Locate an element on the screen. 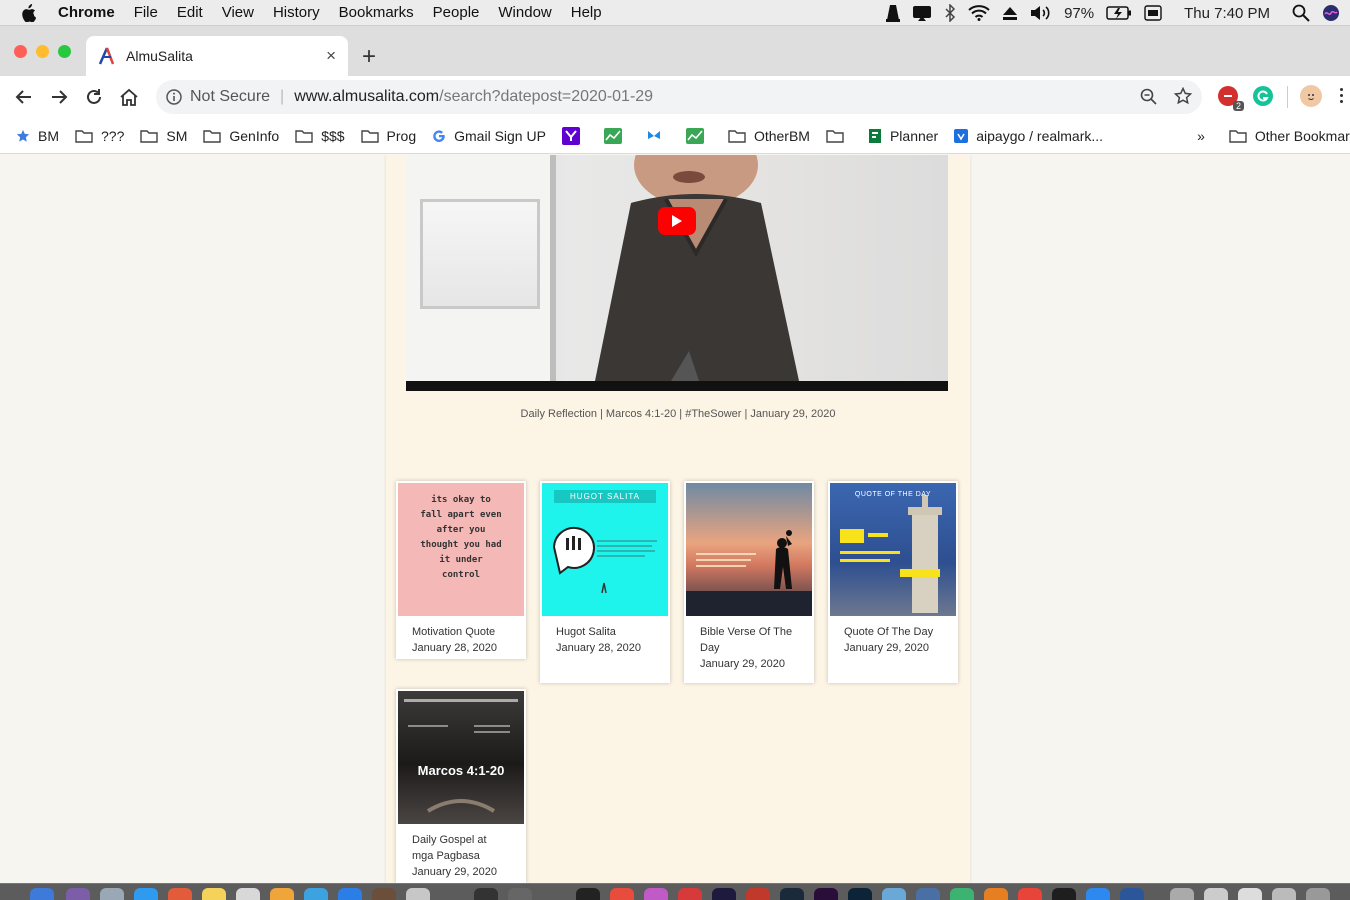 The height and width of the screenshot is (900, 1350). battery-icon is located at coordinates (1119, 13).